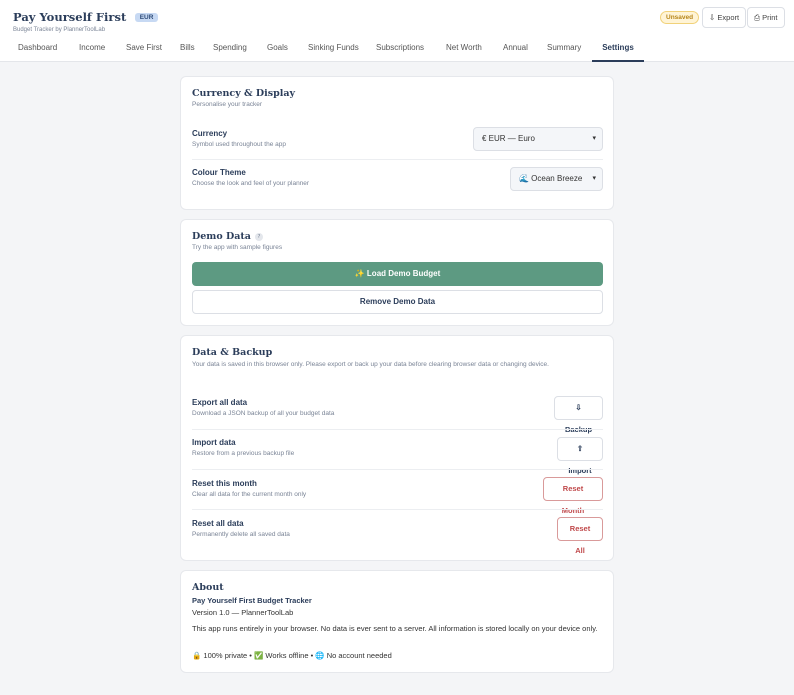 The width and height of the screenshot is (794, 695). What do you see at coordinates (573, 496) in the screenshot?
I see `reset-month-button: Reset Month` at bounding box center [573, 496].